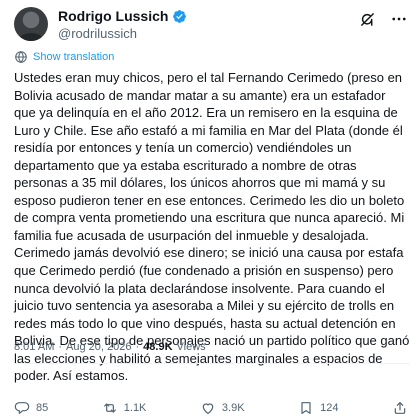  I want to click on show-translation-link: Show translation, so click(73, 57).